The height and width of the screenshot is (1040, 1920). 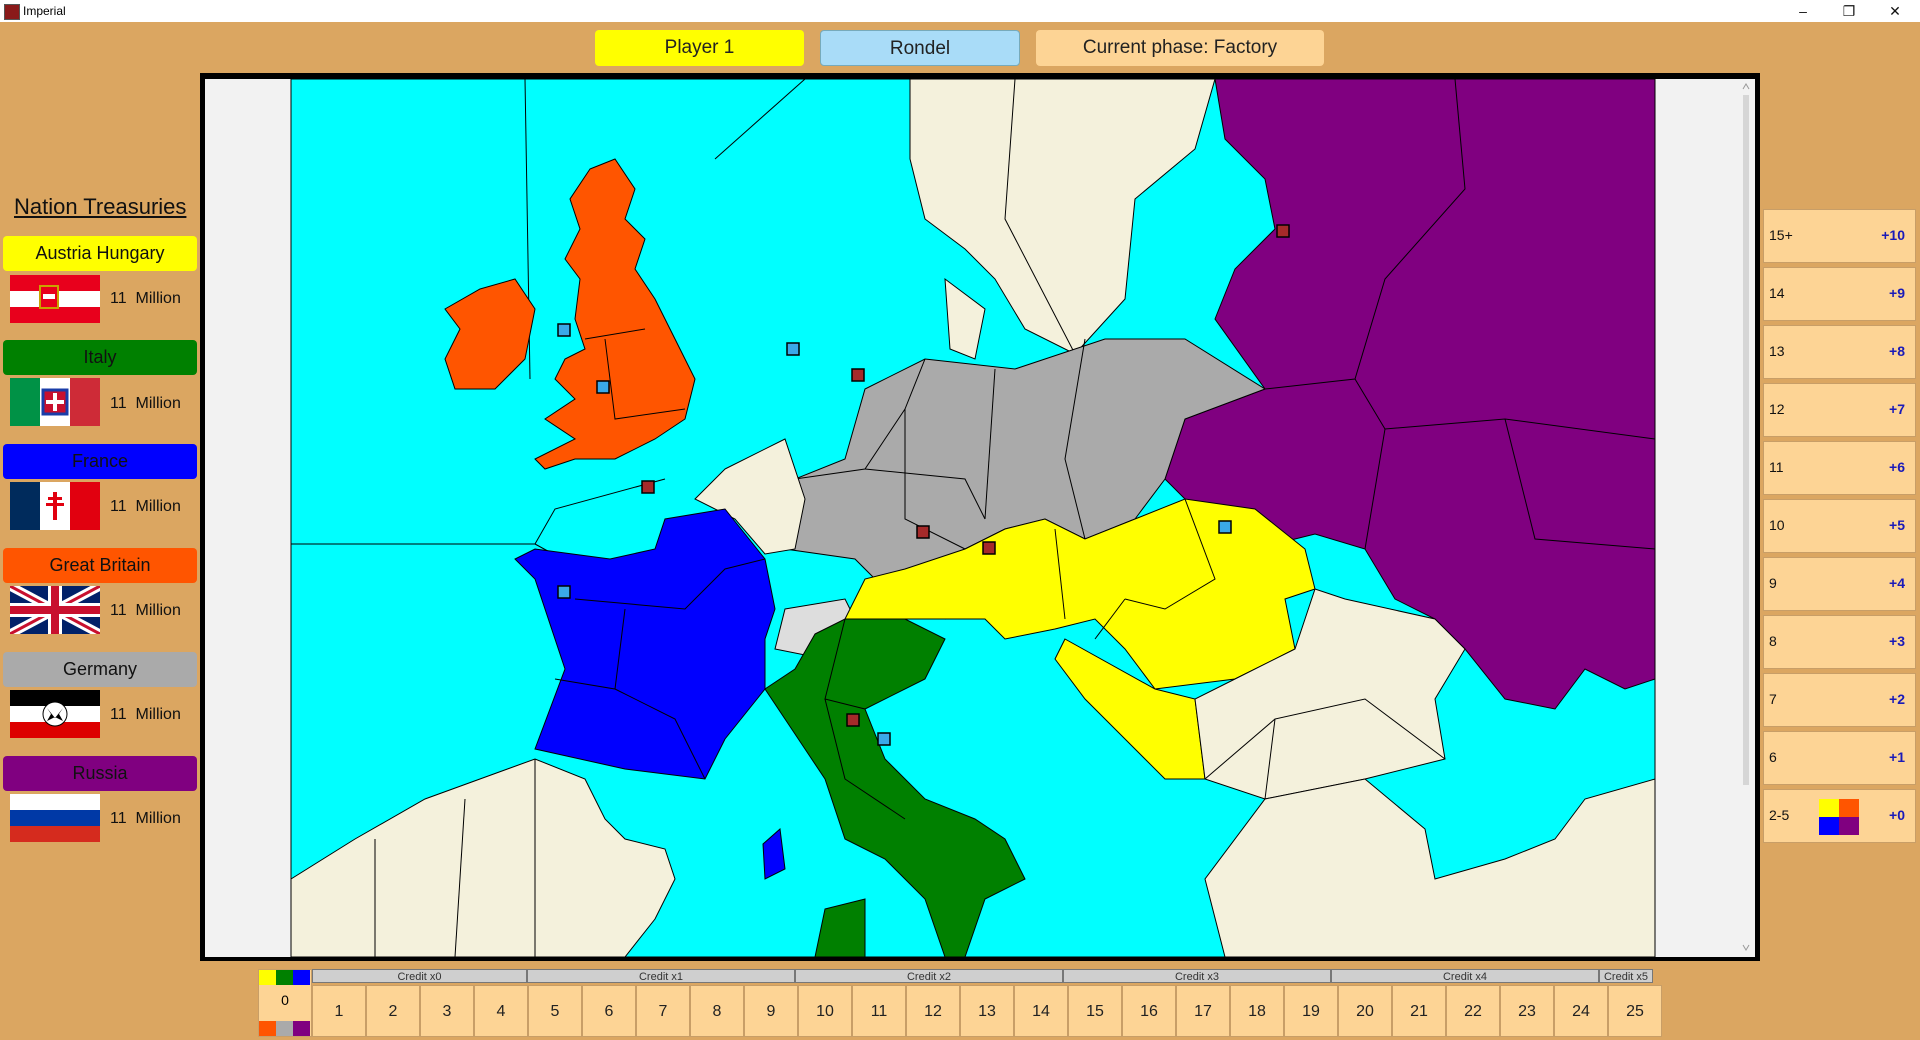 What do you see at coordinates (920, 48) in the screenshot?
I see `rondel-button: Rondel` at bounding box center [920, 48].